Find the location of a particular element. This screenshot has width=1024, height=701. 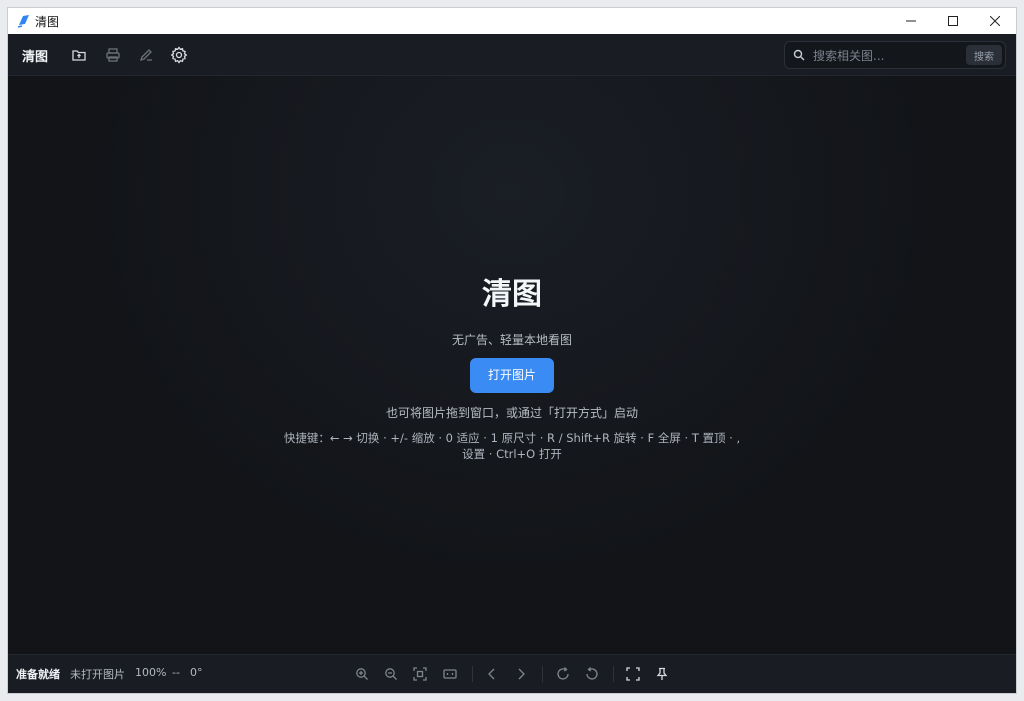

open-folder-icon is located at coordinates (79, 55).